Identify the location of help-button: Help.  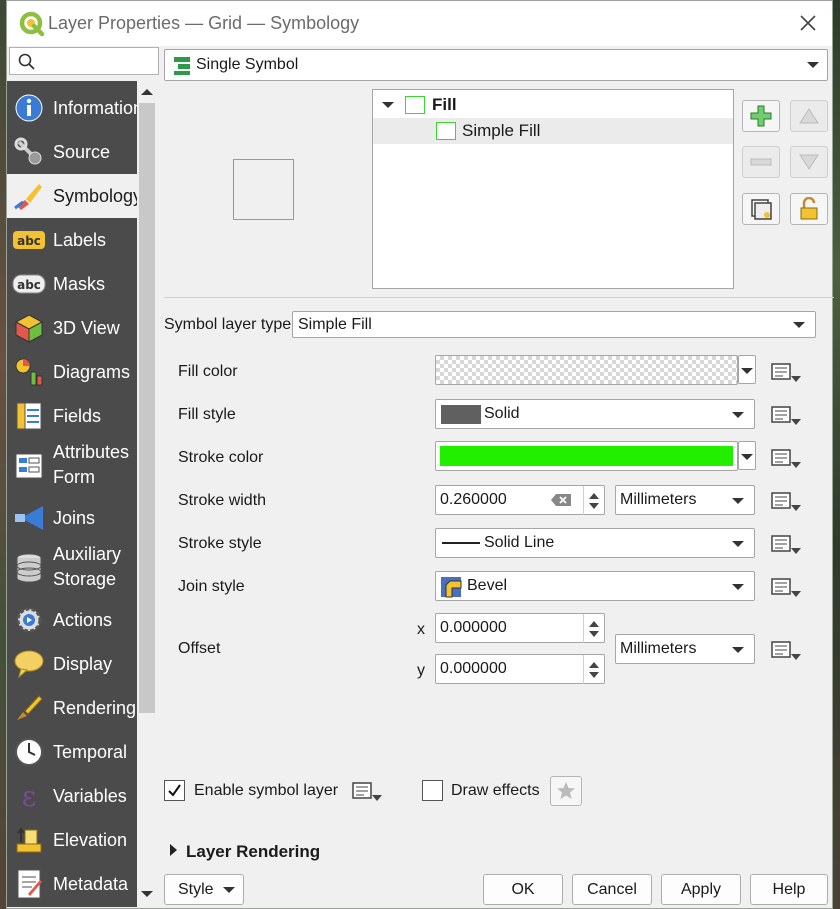
(789, 889).